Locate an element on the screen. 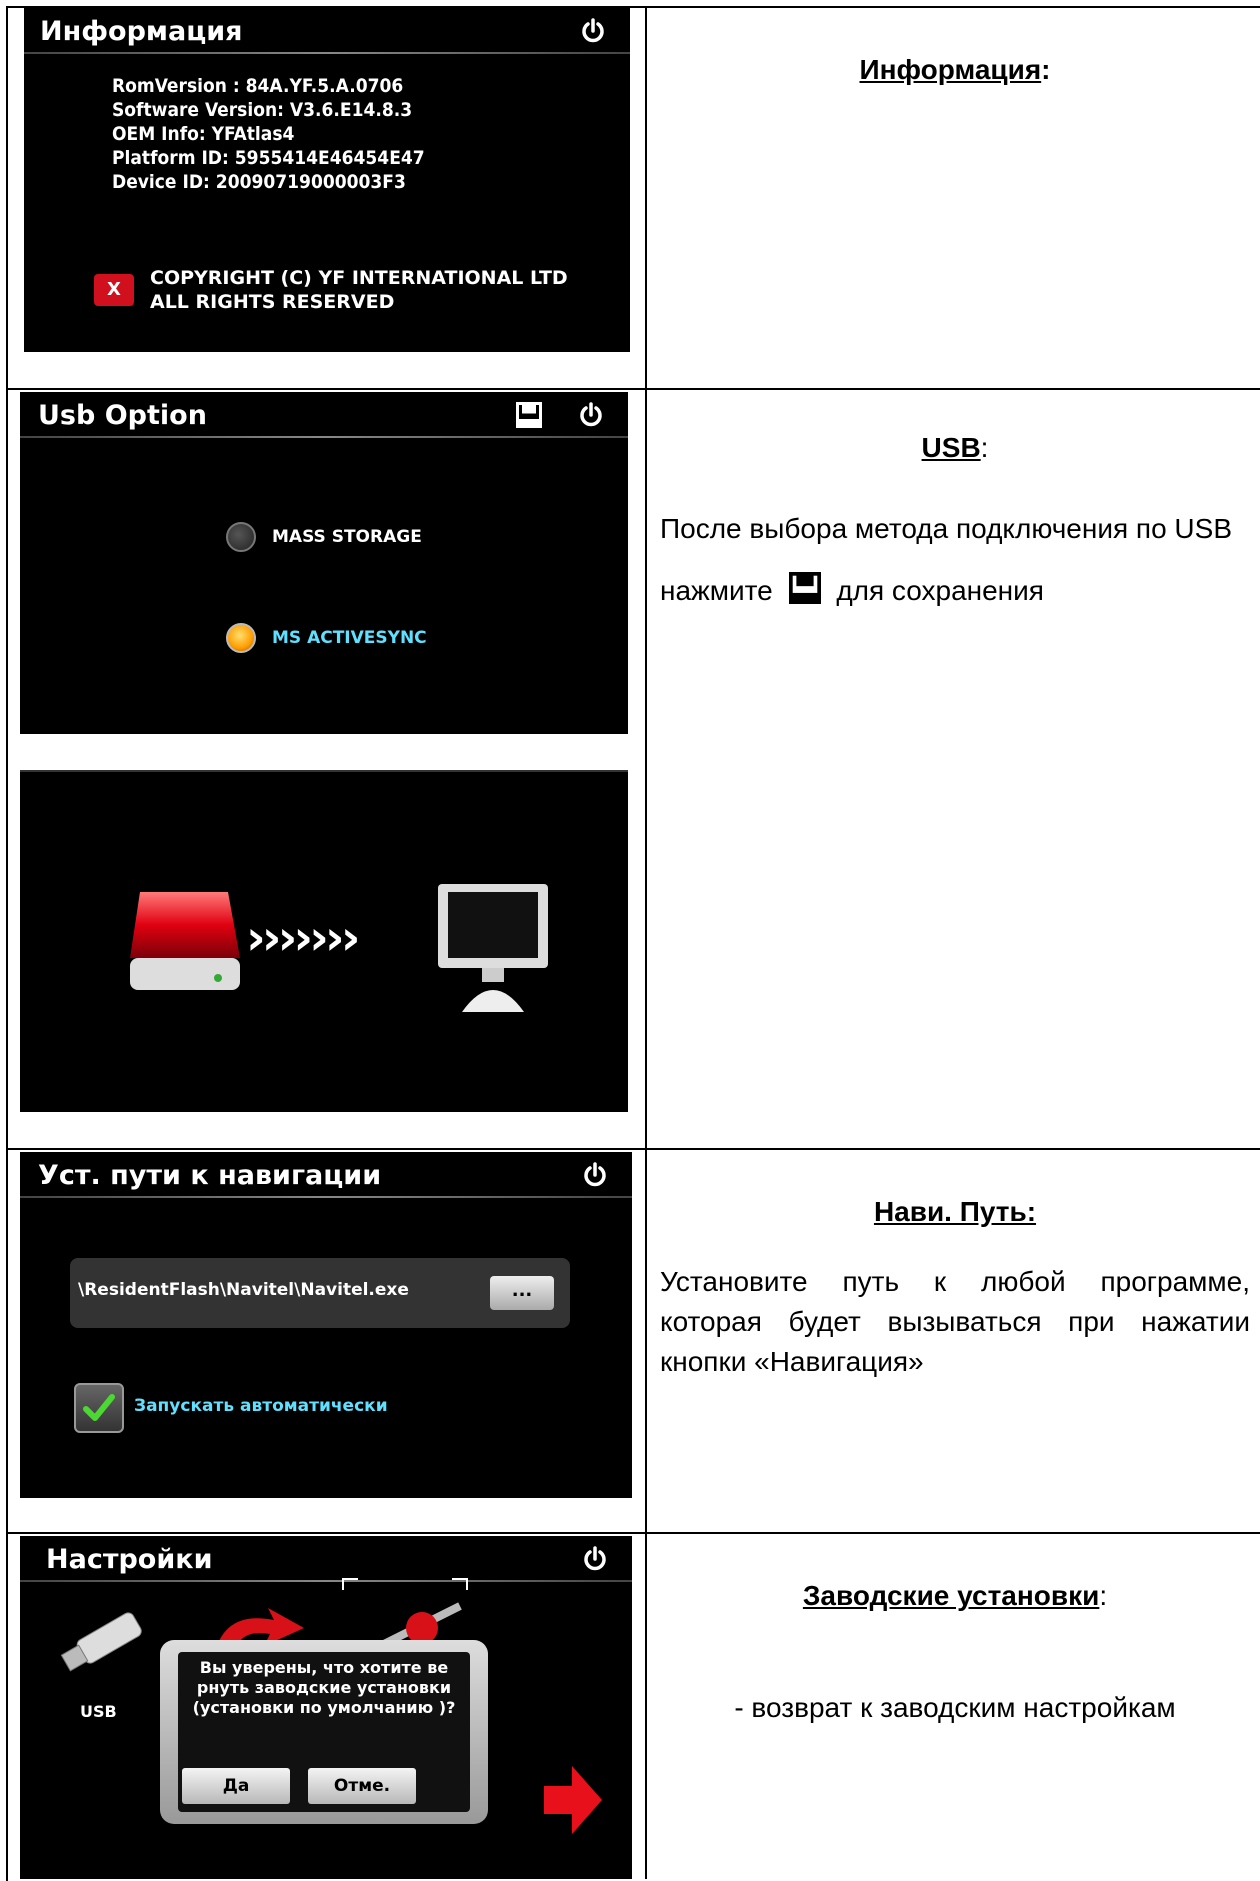 This screenshot has height=1881, width=1260. column-divider is located at coordinates (646, 942).